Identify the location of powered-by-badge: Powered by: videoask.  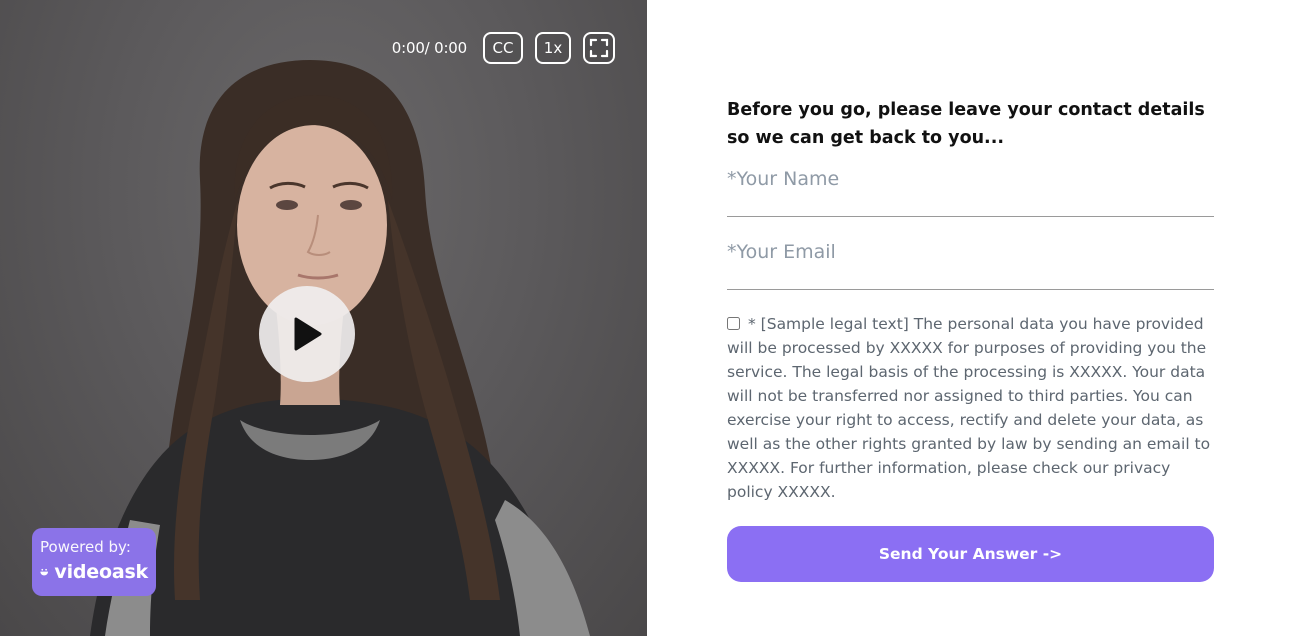
(94, 562).